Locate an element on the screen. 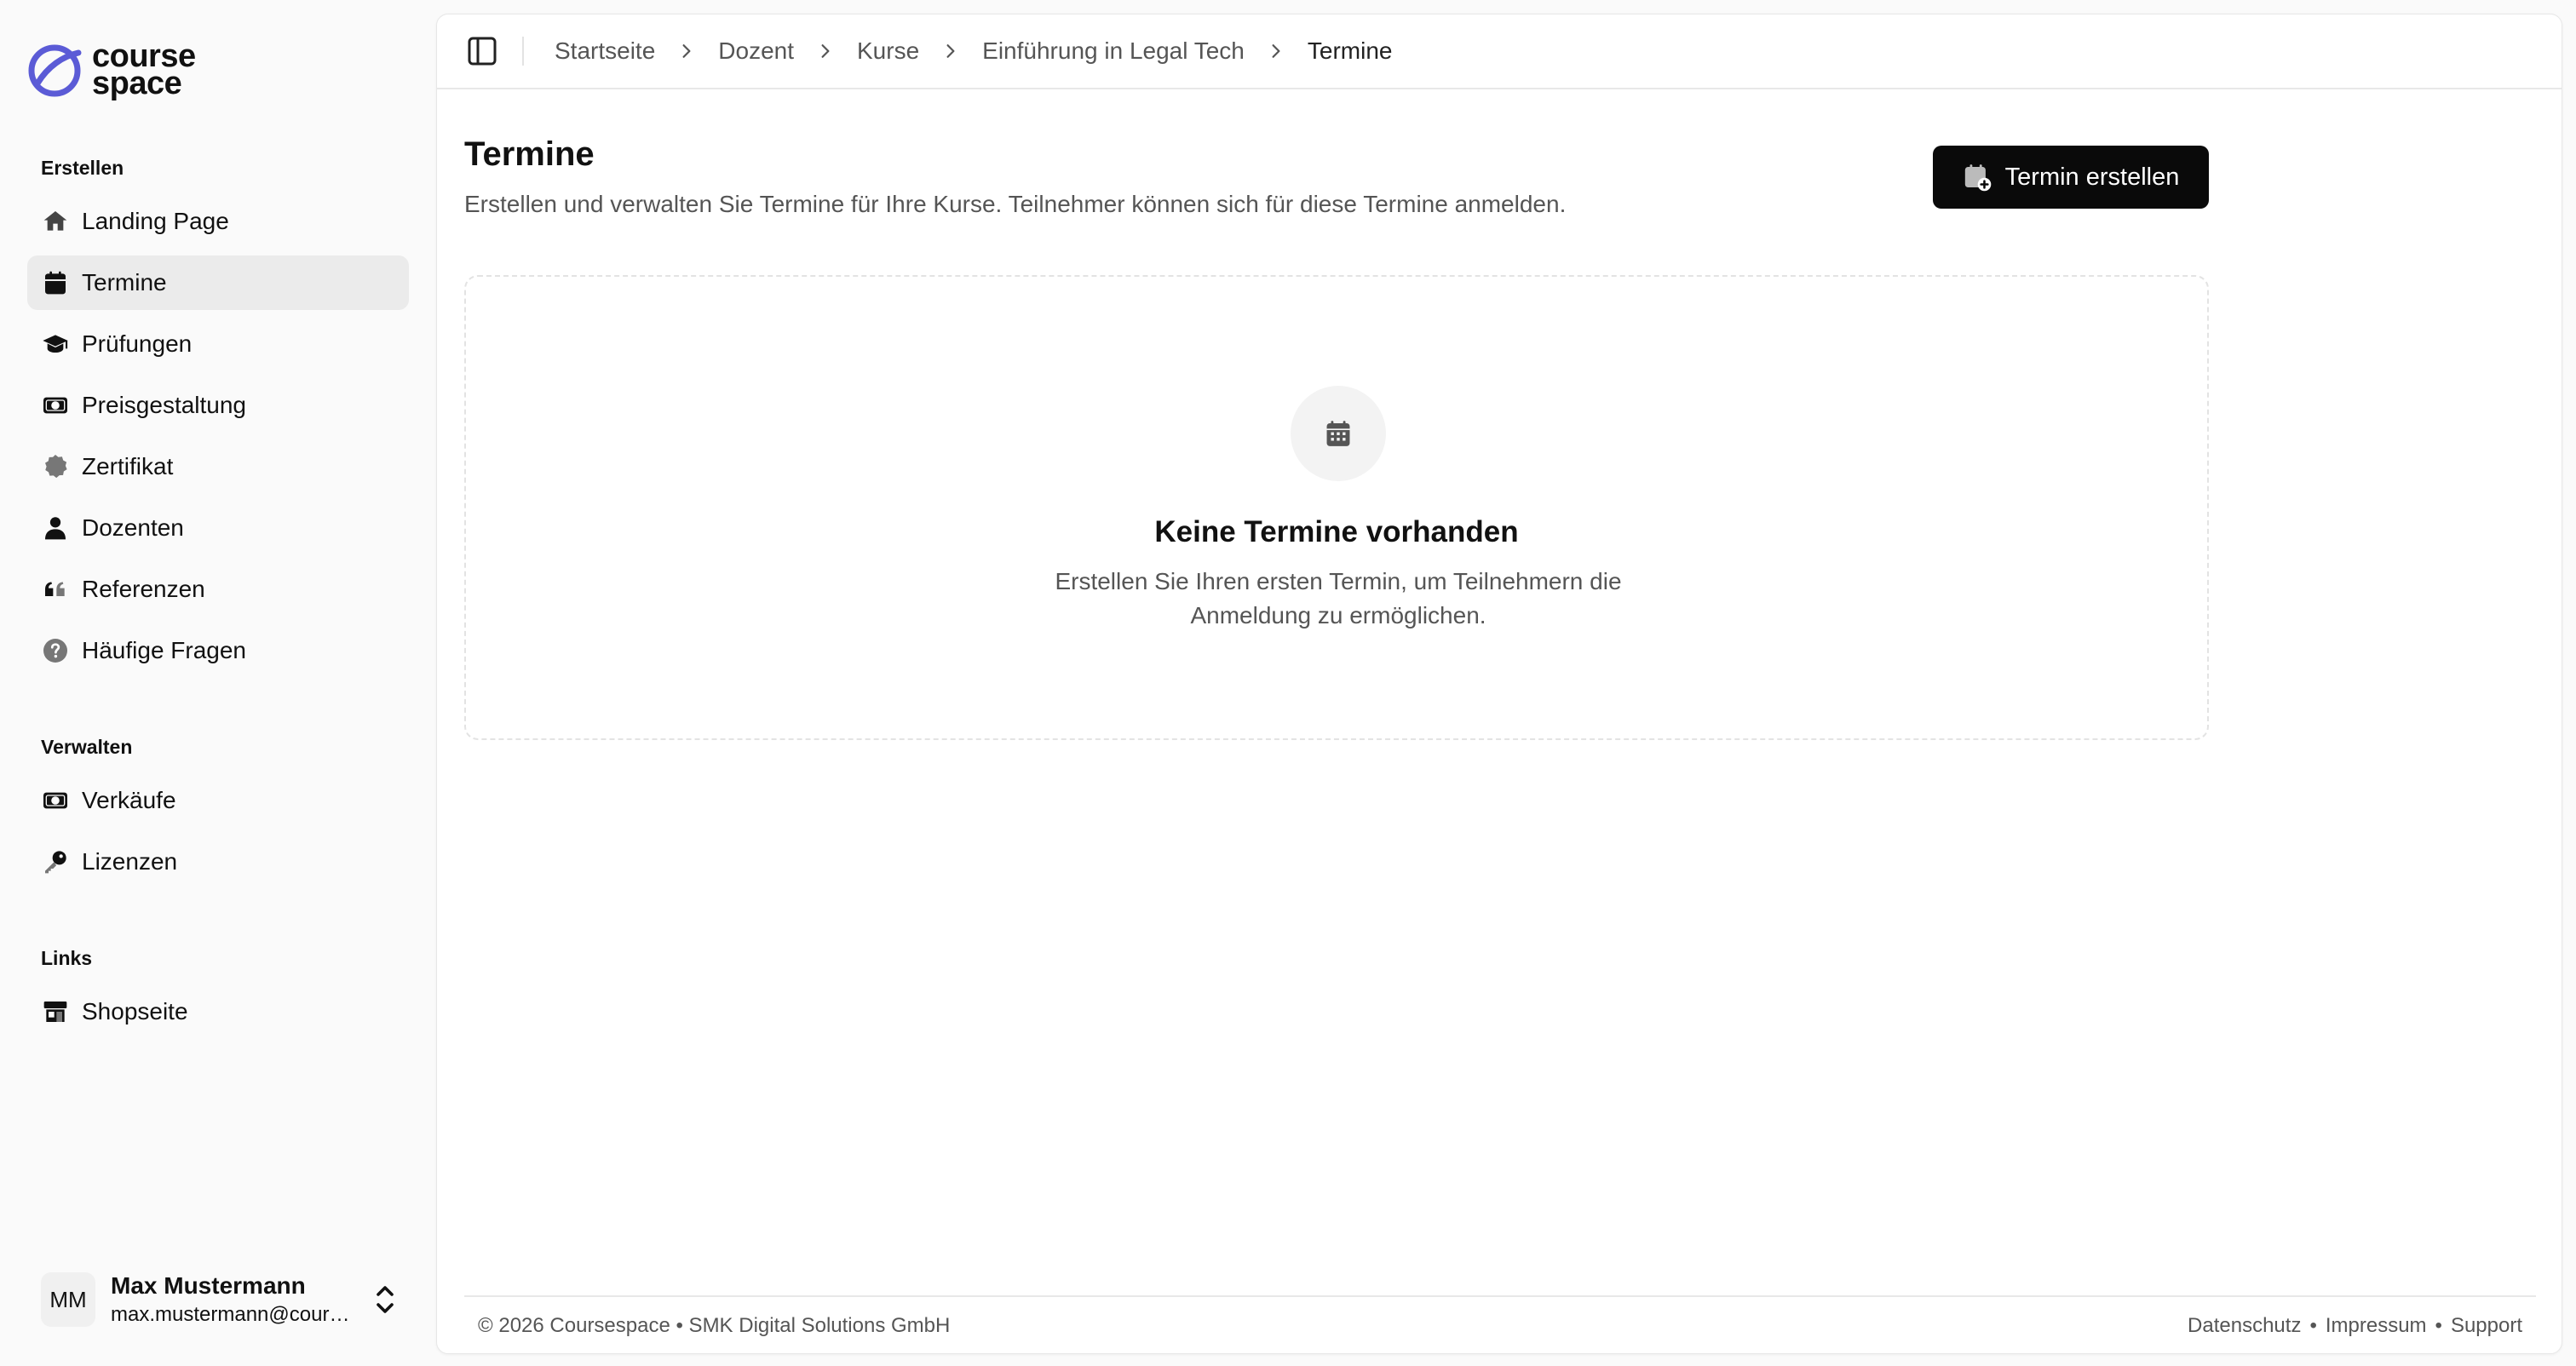  user-name: Max Mustermann is located at coordinates (208, 1286).